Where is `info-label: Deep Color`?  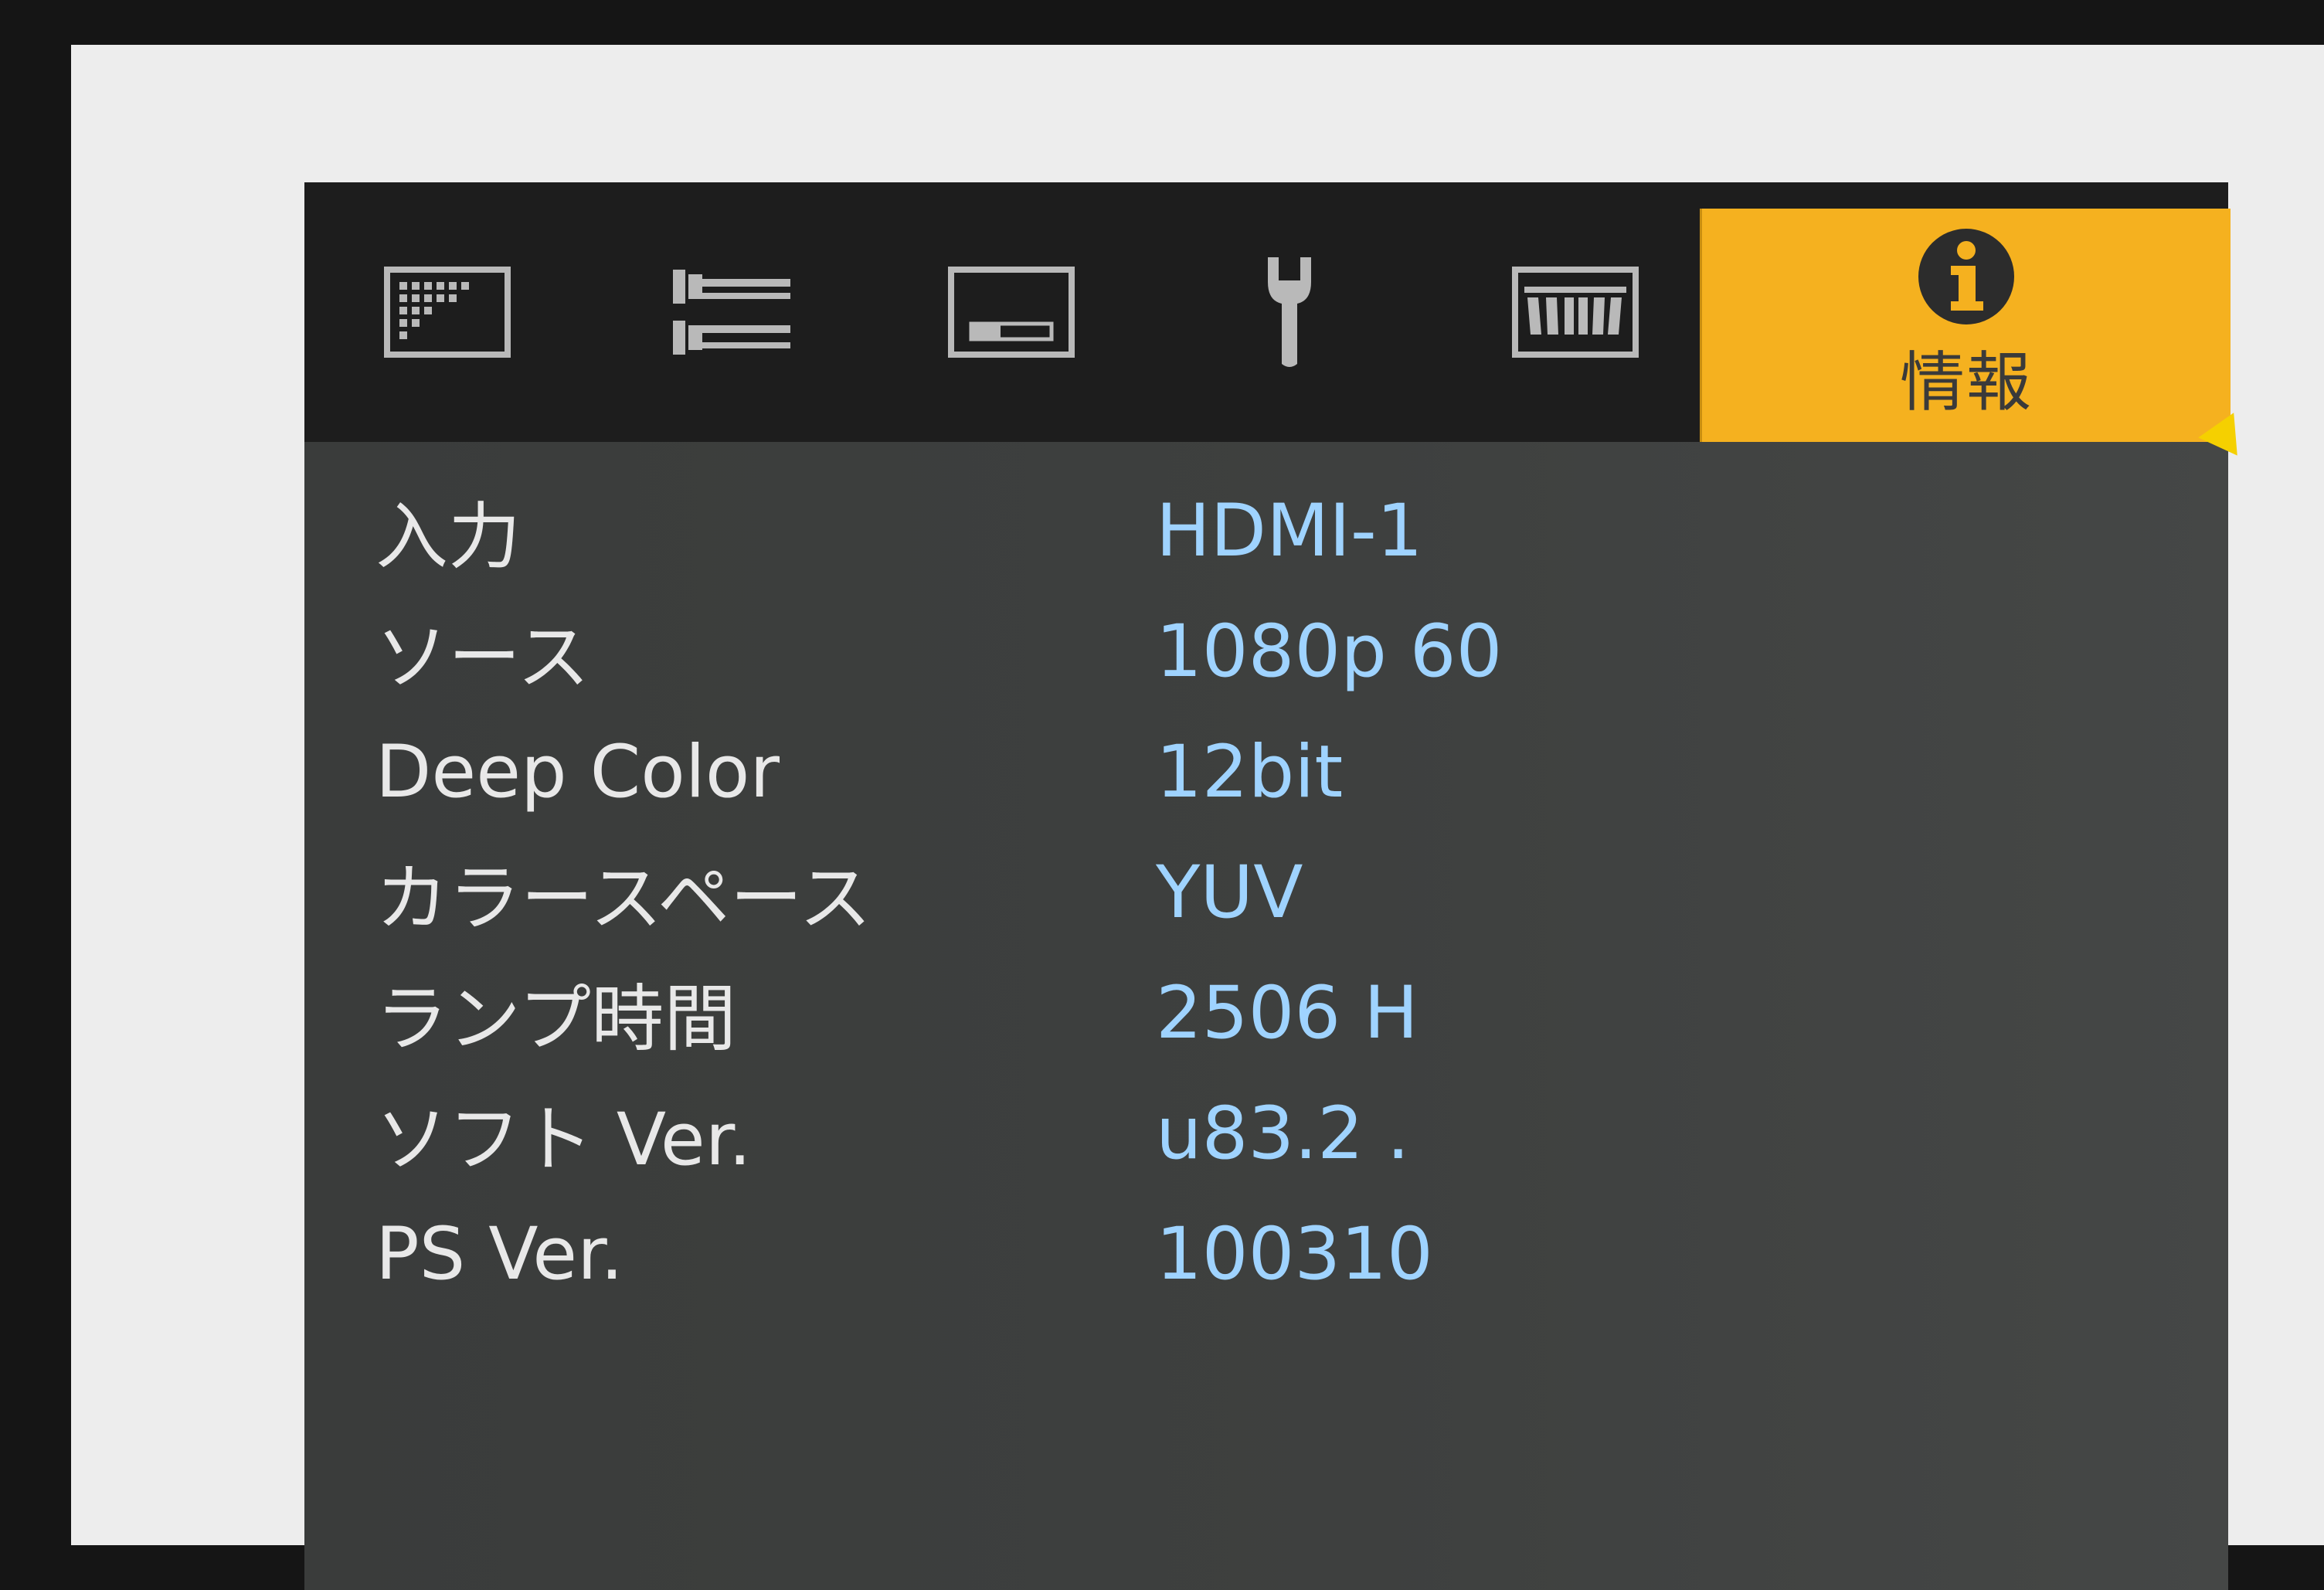 info-label: Deep Color is located at coordinates (578, 771).